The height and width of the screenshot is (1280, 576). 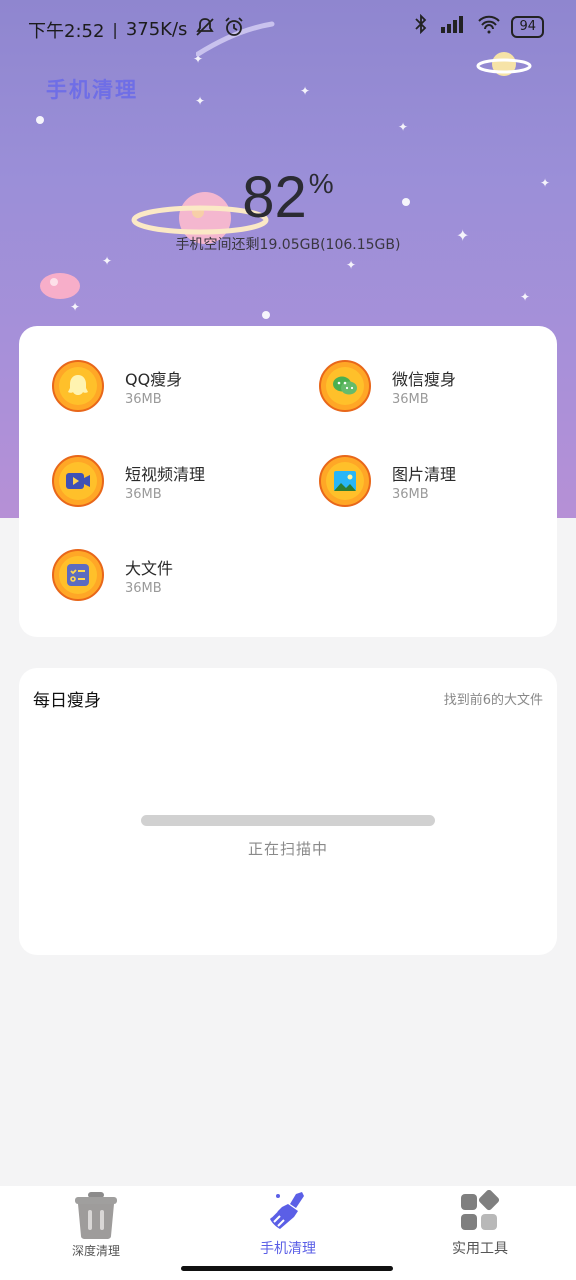 I want to click on wechat-icon, so click(x=345, y=386).